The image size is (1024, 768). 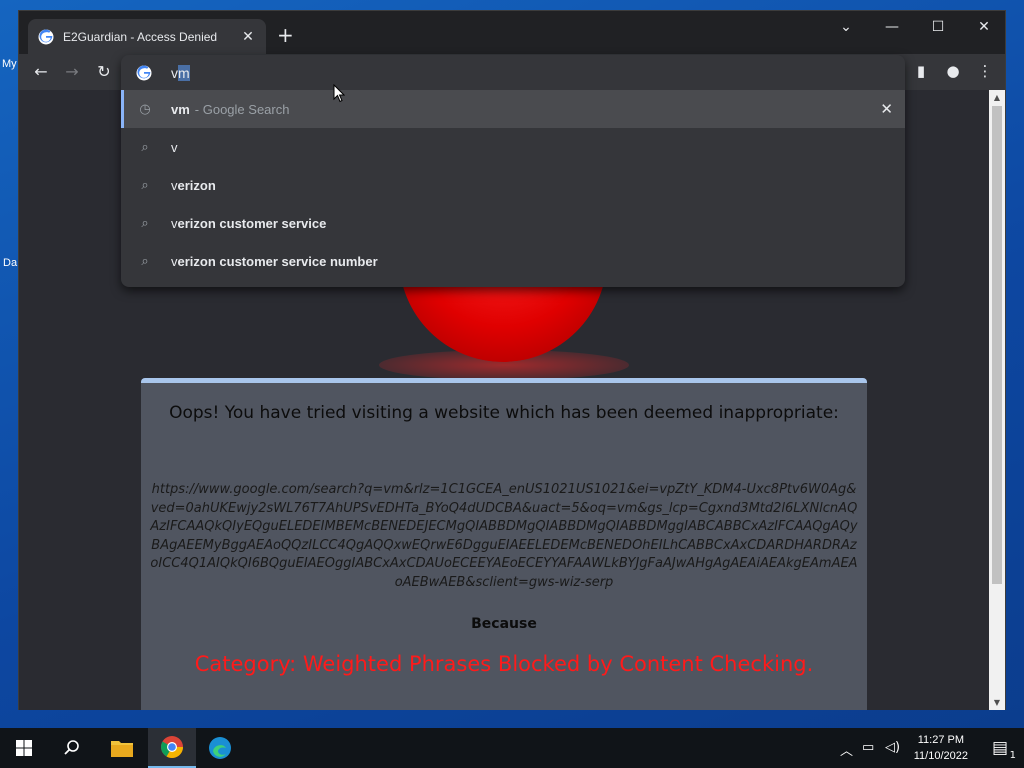 I want to click on scroll-thumb, so click(x=997, y=345).